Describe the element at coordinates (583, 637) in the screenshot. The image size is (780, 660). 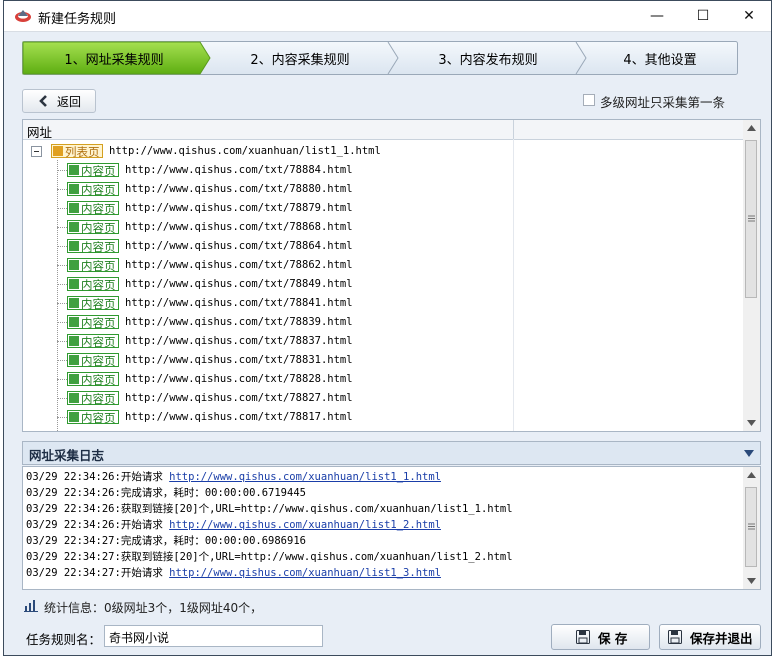
I see `save-icon` at that location.